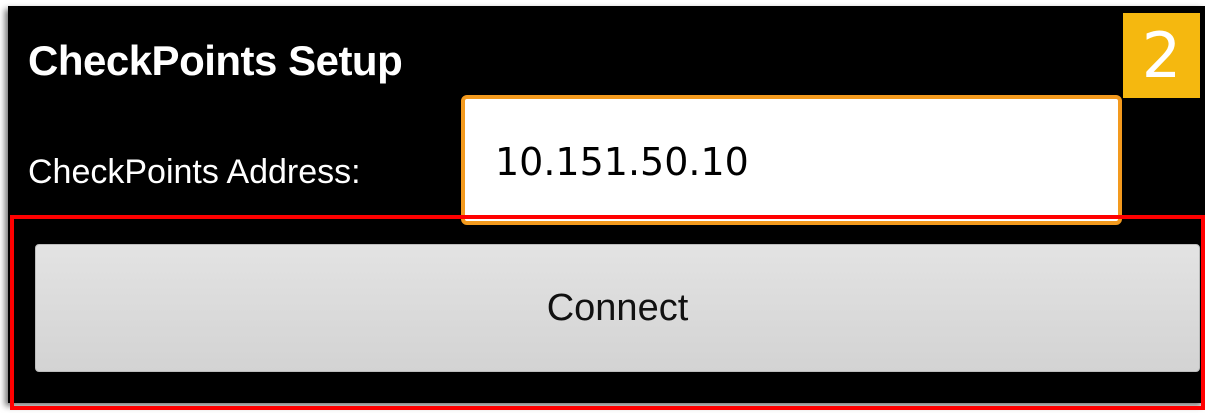  What do you see at coordinates (194, 172) in the screenshot?
I see `address-label: CheckPoints Address:` at bounding box center [194, 172].